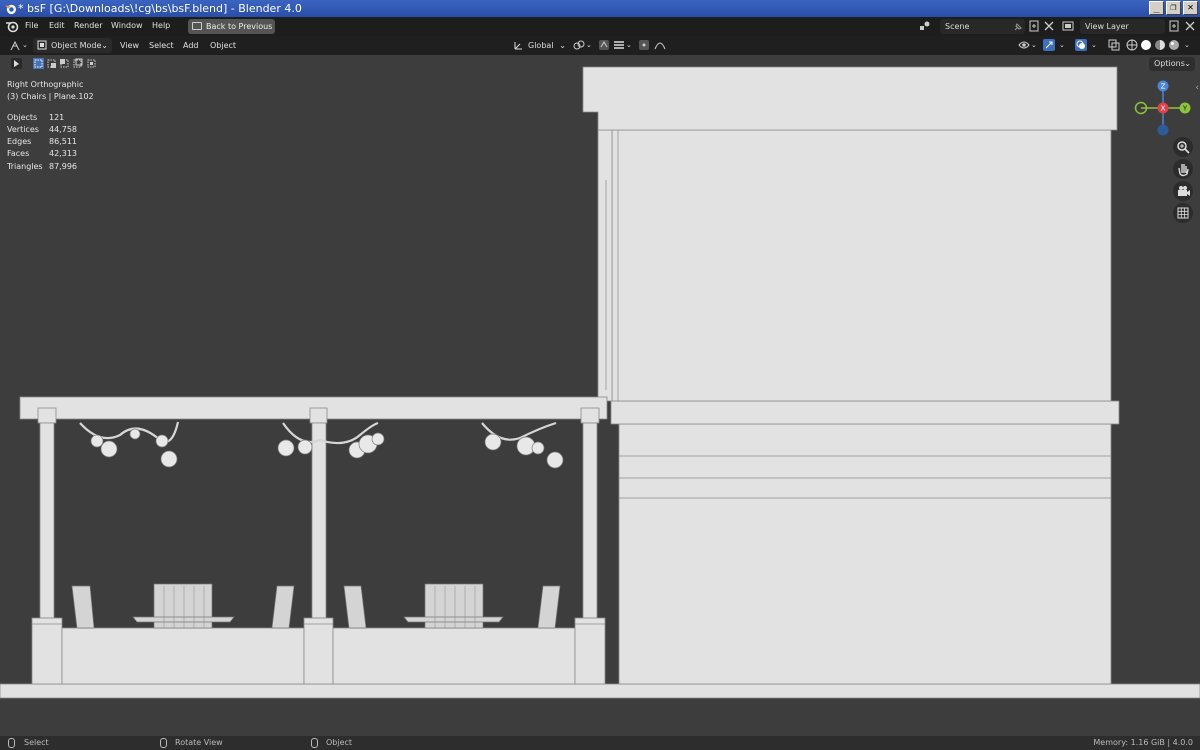 Image resolution: width=1200 pixels, height=750 pixels. What do you see at coordinates (1049, 45) in the screenshot?
I see `gizmo-toggle-icon` at bounding box center [1049, 45].